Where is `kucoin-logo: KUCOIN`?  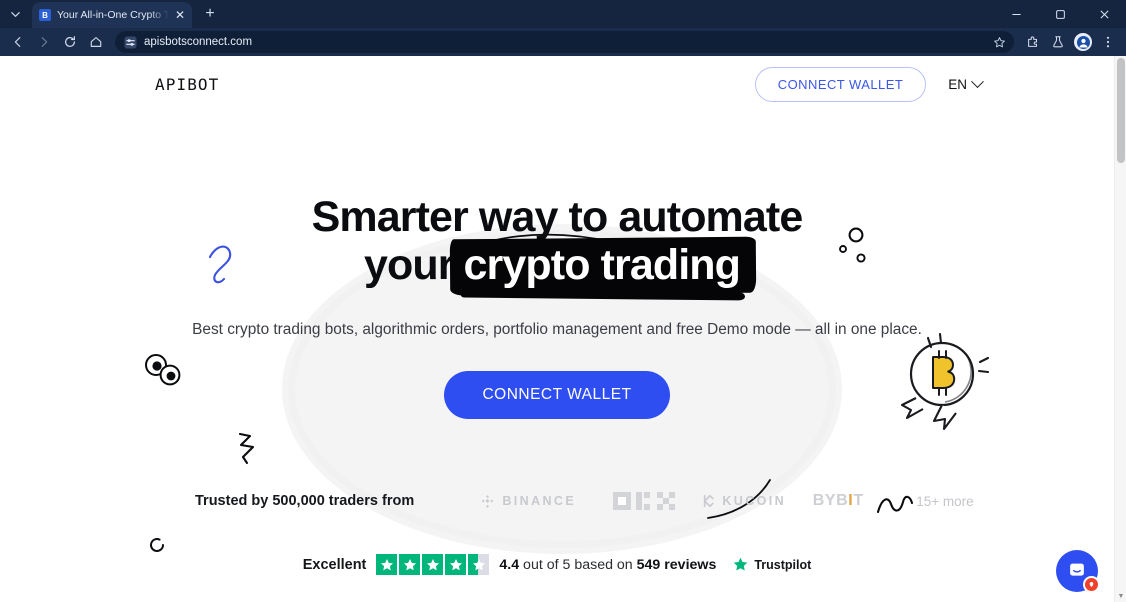 kucoin-logo: KUCOIN is located at coordinates (744, 501).